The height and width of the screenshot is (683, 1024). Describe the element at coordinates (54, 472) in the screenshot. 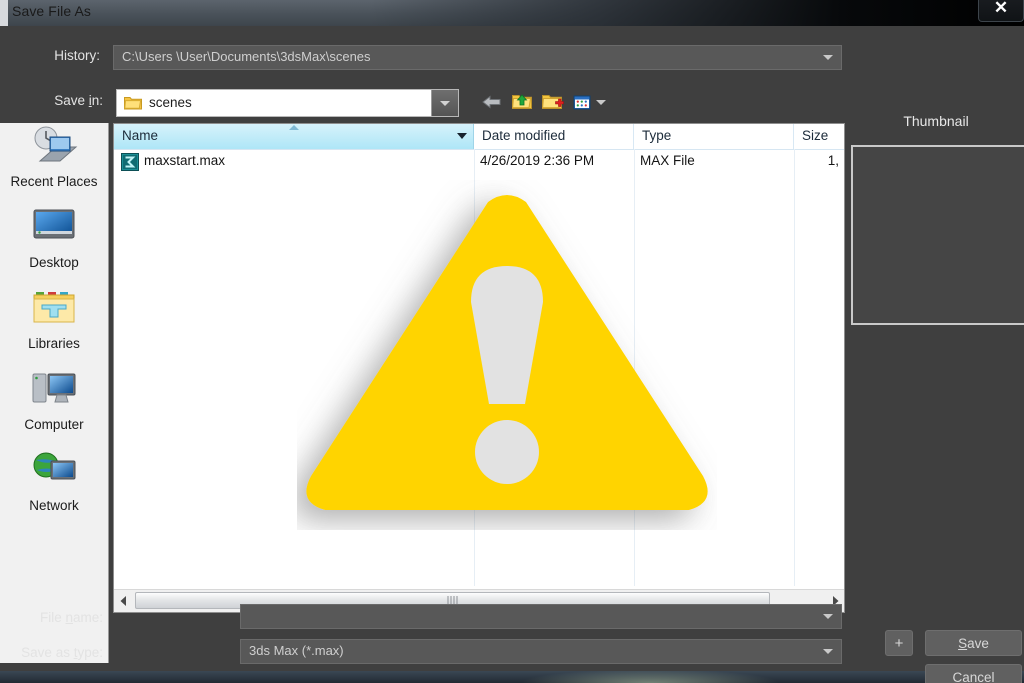

I see `network-icon` at that location.